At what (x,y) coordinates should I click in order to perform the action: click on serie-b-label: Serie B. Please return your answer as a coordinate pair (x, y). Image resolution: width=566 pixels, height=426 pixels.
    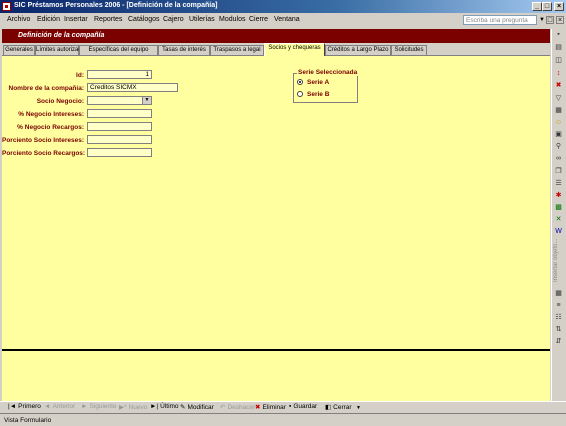
    Looking at the image, I should click on (318, 94).